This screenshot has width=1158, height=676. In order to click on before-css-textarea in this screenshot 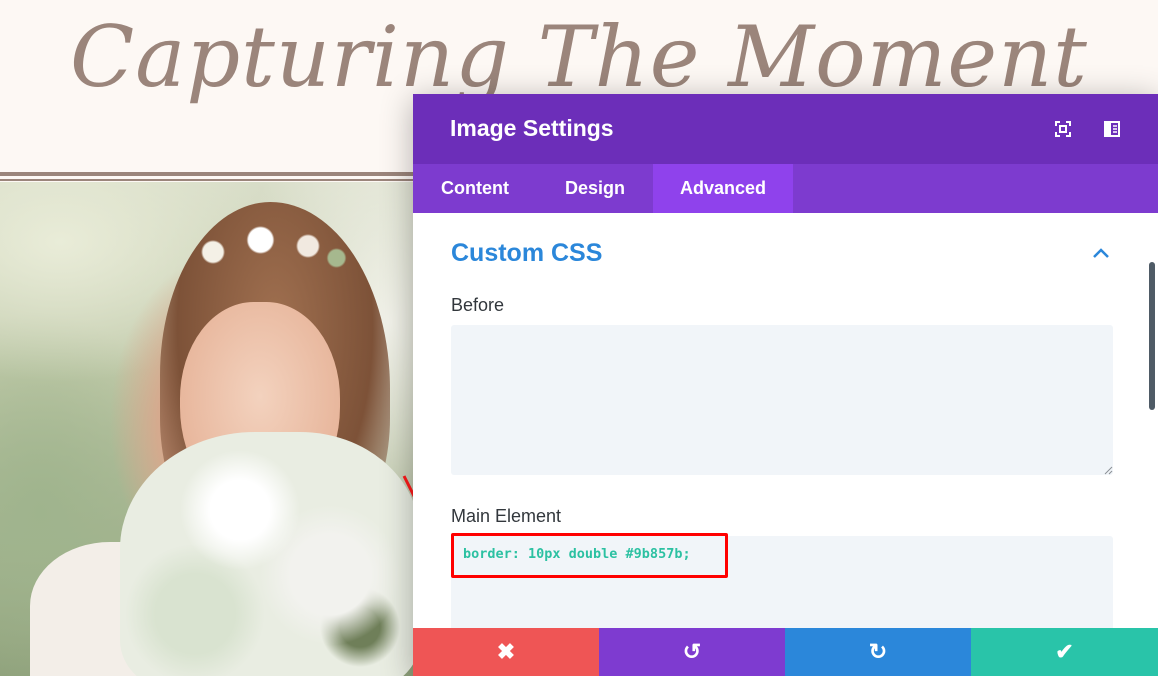, I will do `click(782, 400)`.